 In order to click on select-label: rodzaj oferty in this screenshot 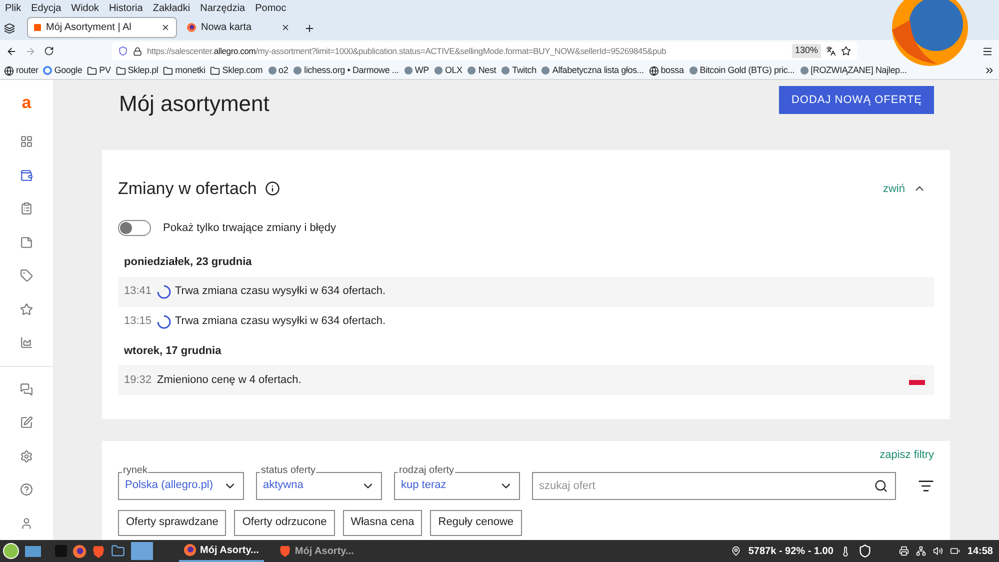, I will do `click(427, 471)`.